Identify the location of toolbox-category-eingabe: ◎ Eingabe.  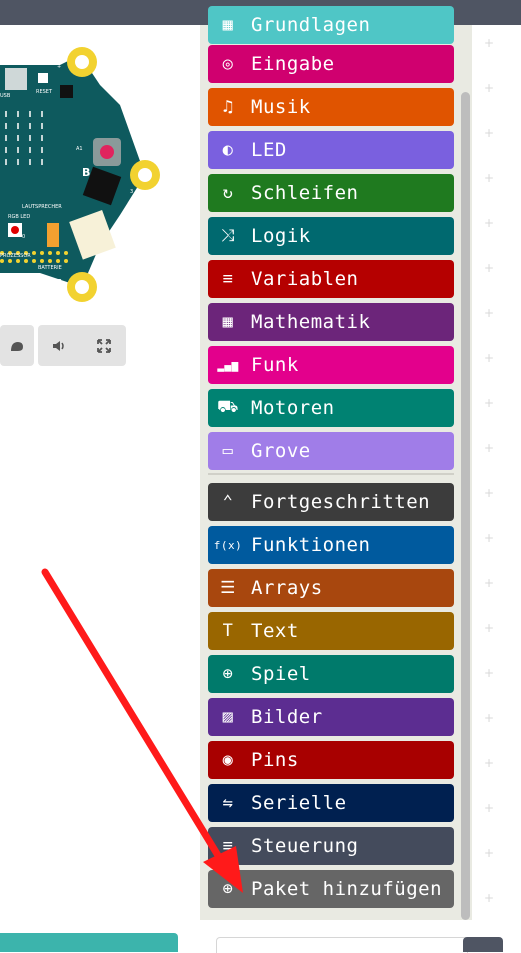
(331, 64).